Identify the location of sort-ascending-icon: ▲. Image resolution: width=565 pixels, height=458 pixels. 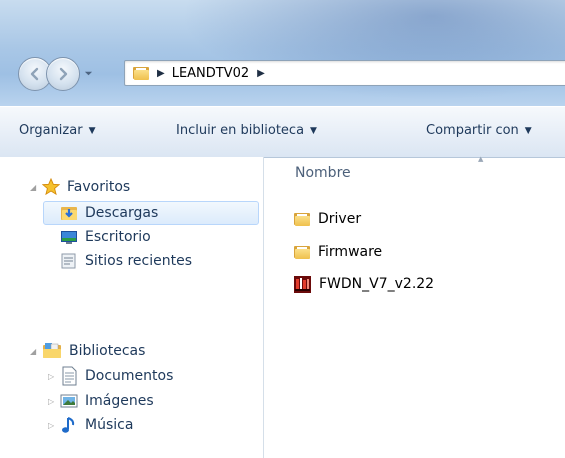
(481, 159).